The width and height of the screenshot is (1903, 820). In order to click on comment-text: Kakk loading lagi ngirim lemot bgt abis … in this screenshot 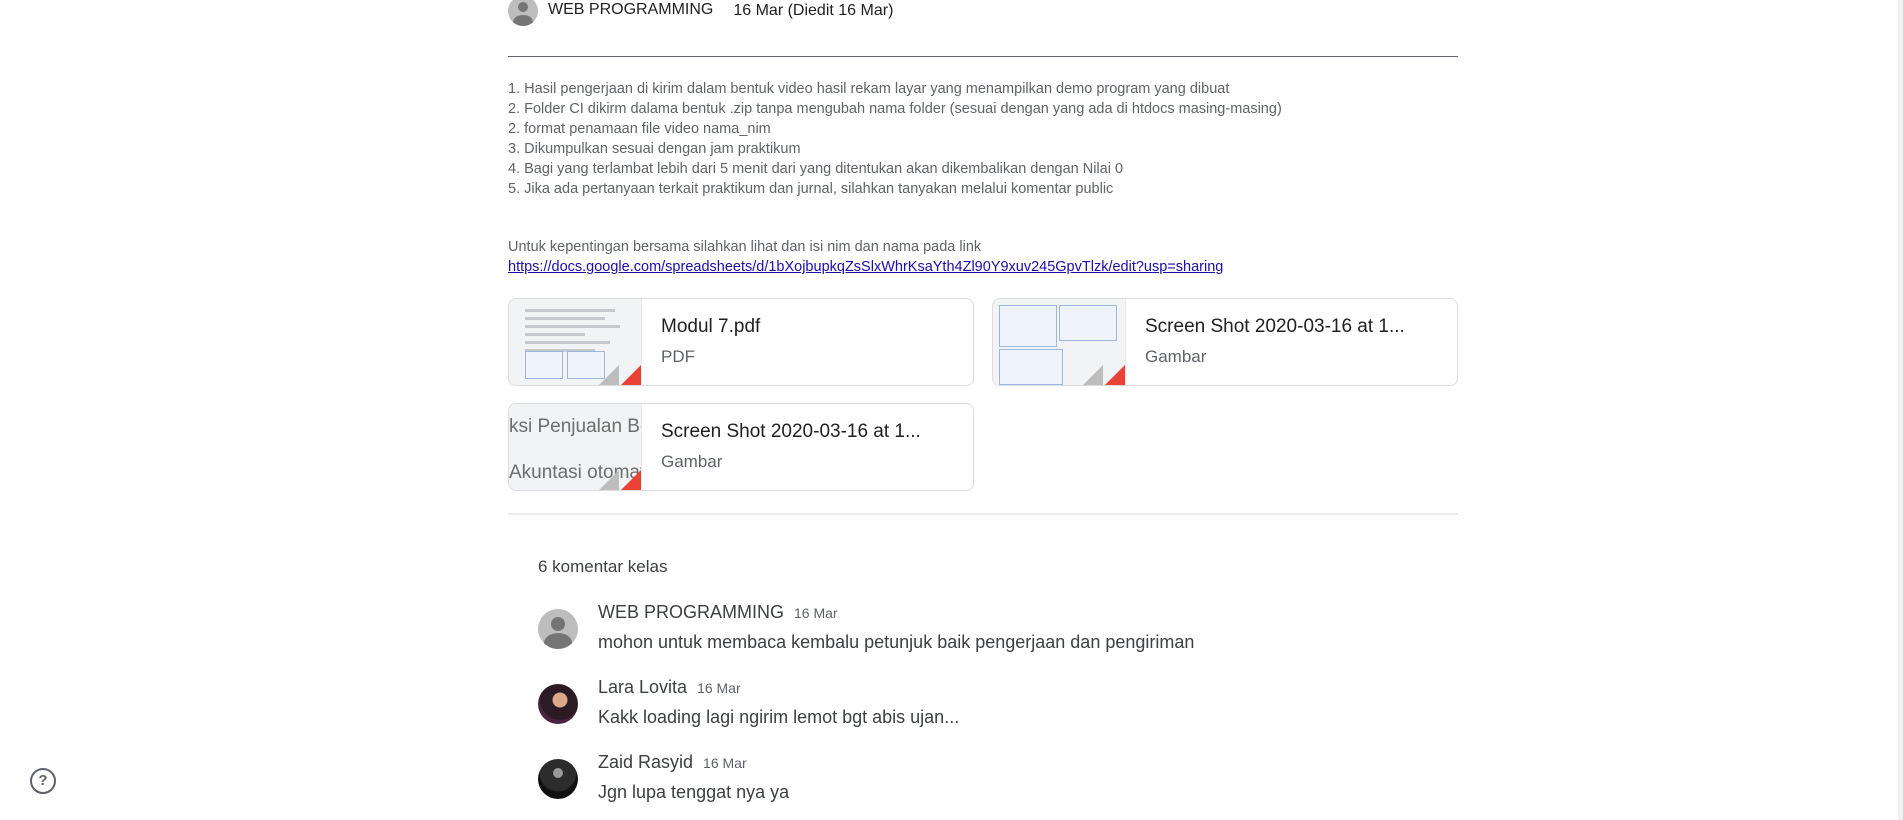, I will do `click(779, 717)`.